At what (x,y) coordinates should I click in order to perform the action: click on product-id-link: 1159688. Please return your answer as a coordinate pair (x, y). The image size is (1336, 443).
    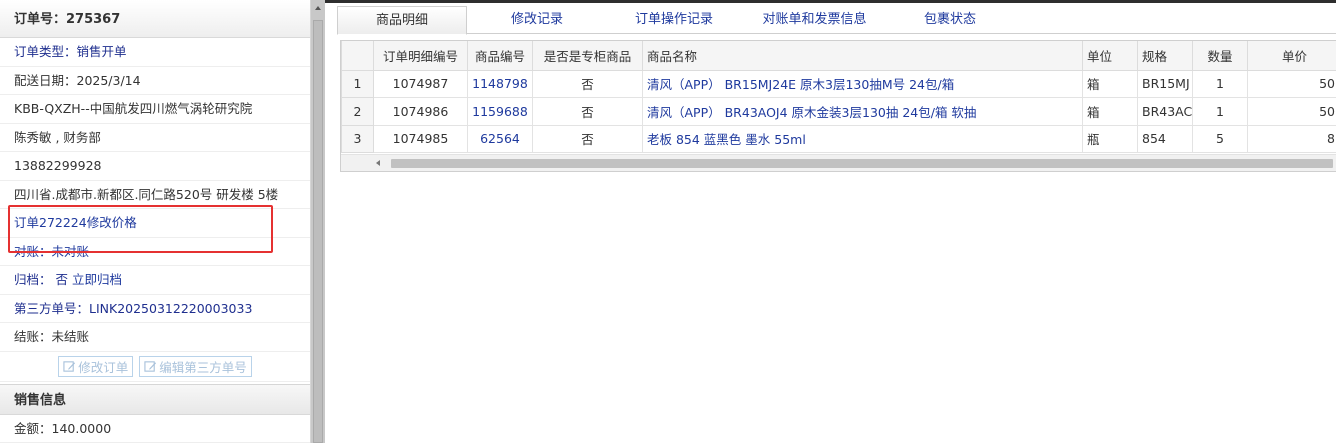
    Looking at the image, I should click on (500, 111).